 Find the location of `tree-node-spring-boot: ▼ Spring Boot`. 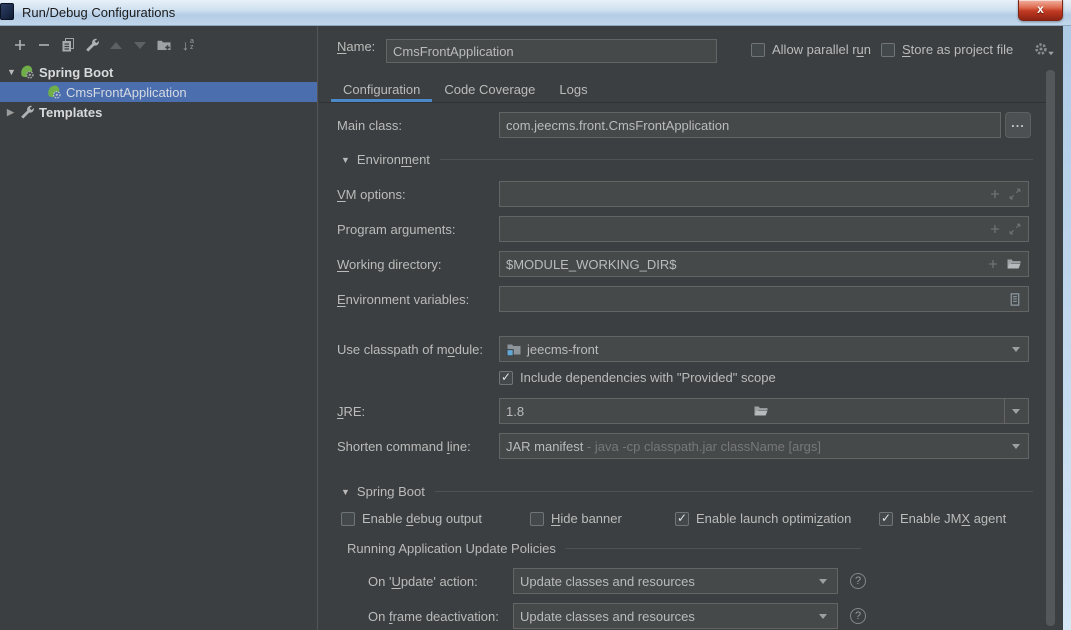

tree-node-spring-boot: ▼ Spring Boot is located at coordinates (158, 72).